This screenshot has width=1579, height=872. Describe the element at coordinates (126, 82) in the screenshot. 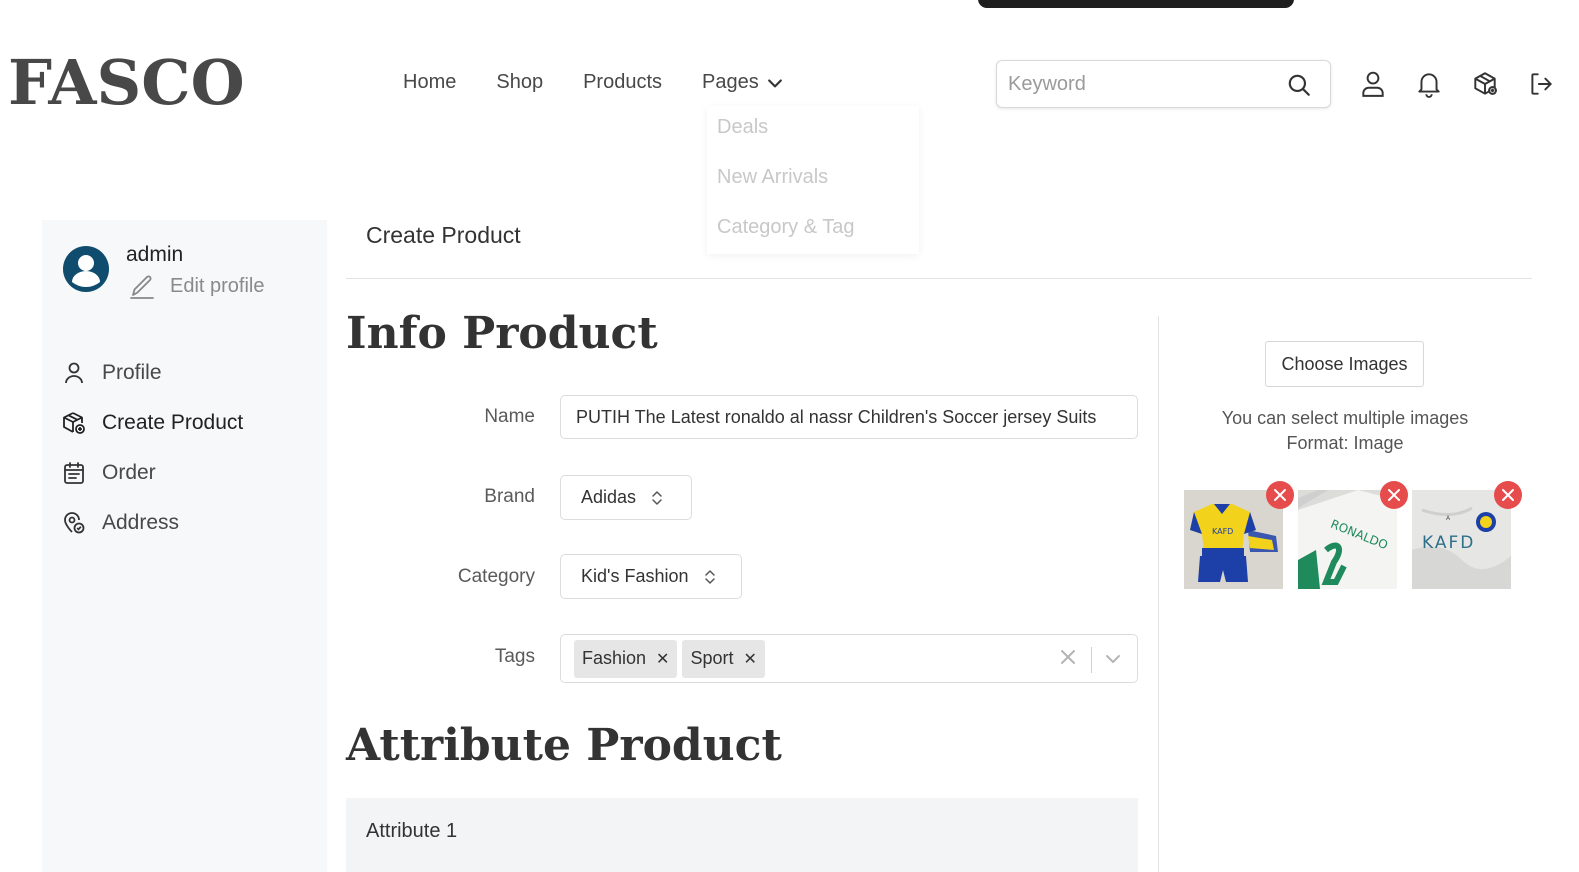

I see `site-logo: FASCO` at that location.